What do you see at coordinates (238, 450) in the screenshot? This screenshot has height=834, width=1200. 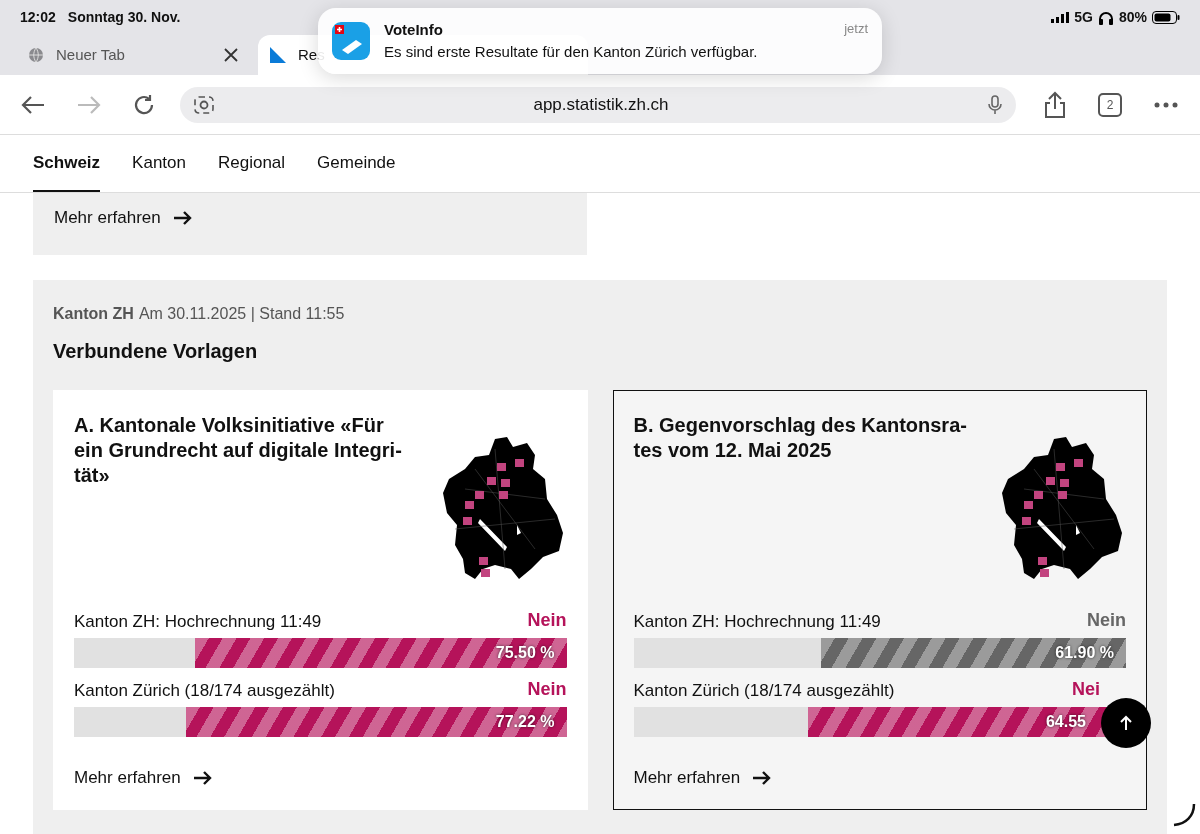 I see `proposal-title: A. Kantonale Volksinitiative «Für ein Grundrecht auf digitale Integri-tät»` at bounding box center [238, 450].